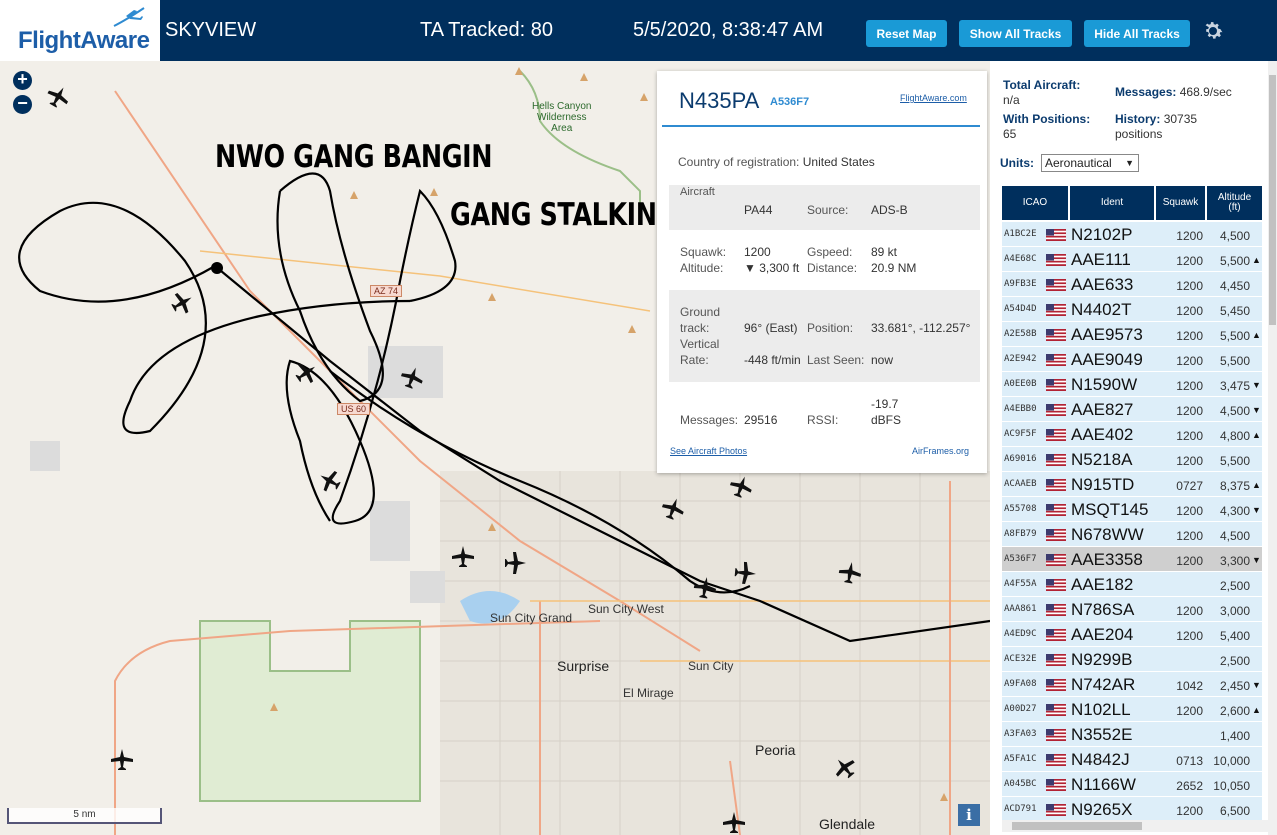  Describe the element at coordinates (906, 33) in the screenshot. I see `reset-map-button: Reset Map` at that location.